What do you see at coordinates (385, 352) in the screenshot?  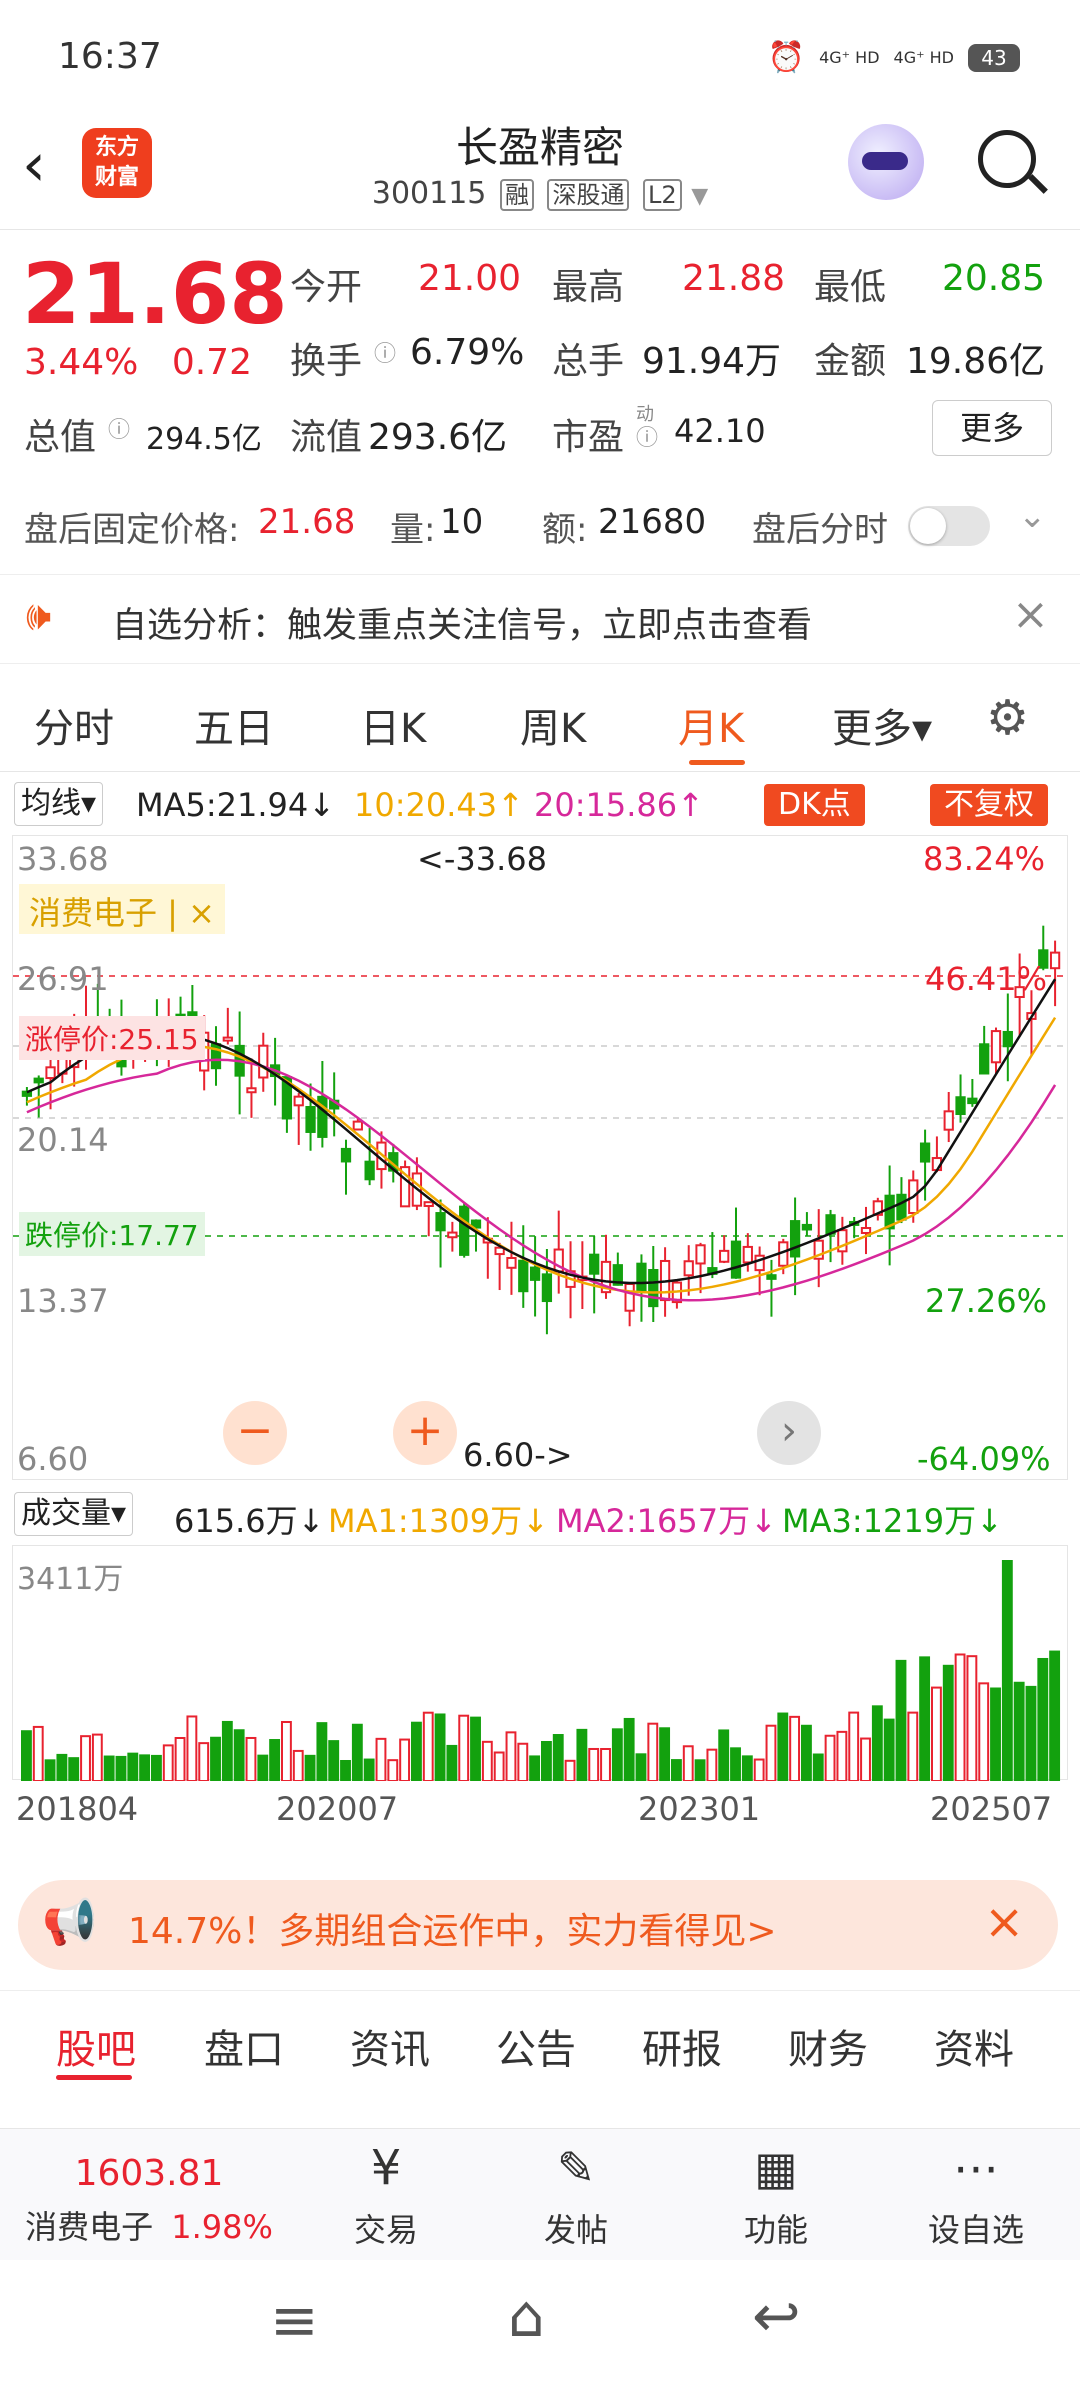 I see `info-icon-turnover: ⓘ` at bounding box center [385, 352].